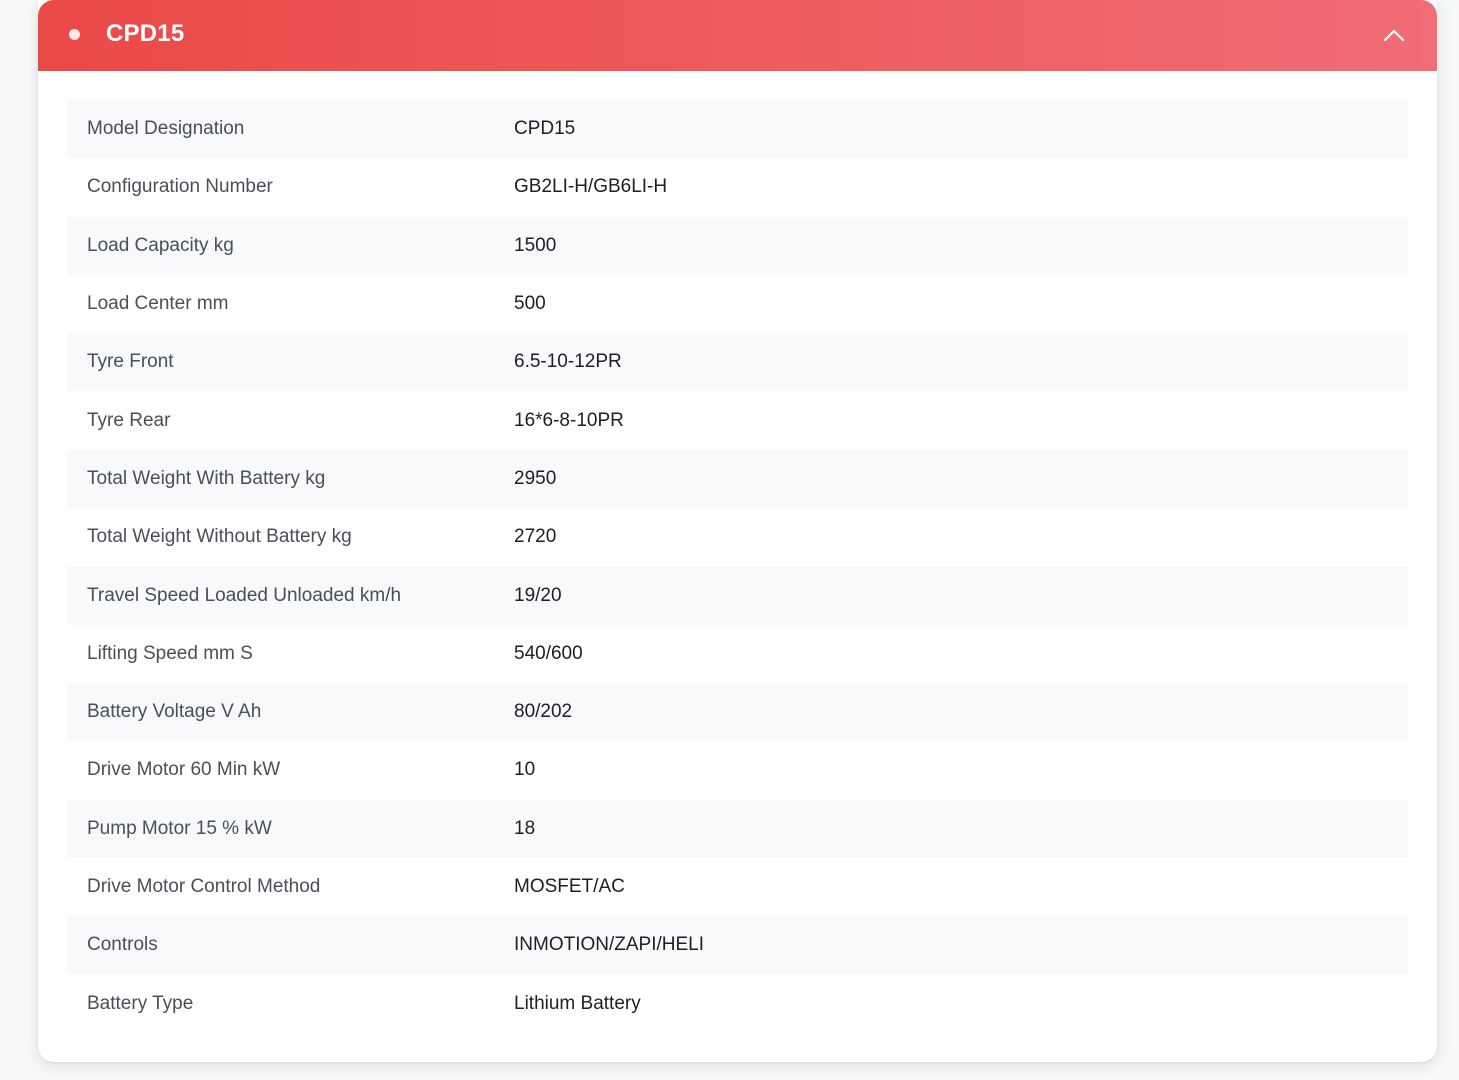 The width and height of the screenshot is (1459, 1080). I want to click on table-row: Travel Speed Loaded Unloaded km/h 19/20, so click(737, 595).